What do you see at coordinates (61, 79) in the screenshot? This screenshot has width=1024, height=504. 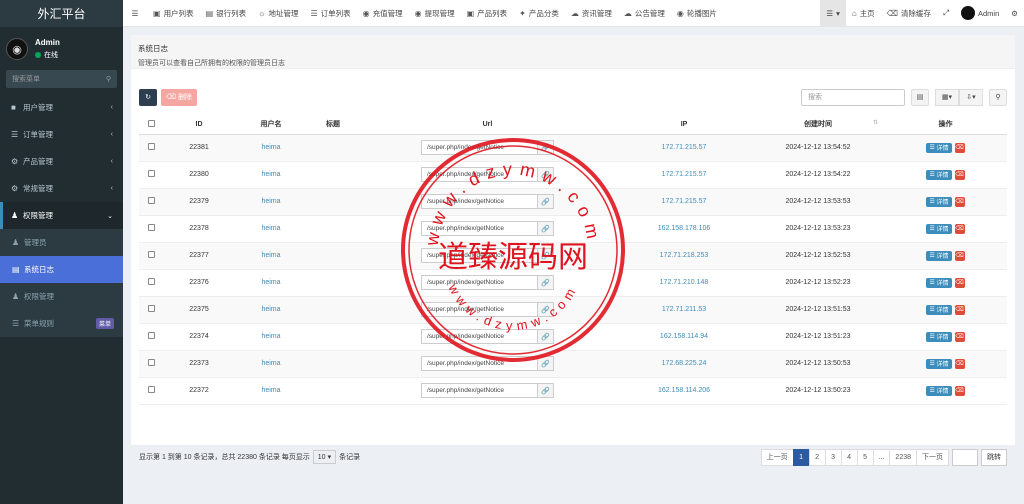 I see `sidebar-search-input: 搜索菜单 ⚲` at bounding box center [61, 79].